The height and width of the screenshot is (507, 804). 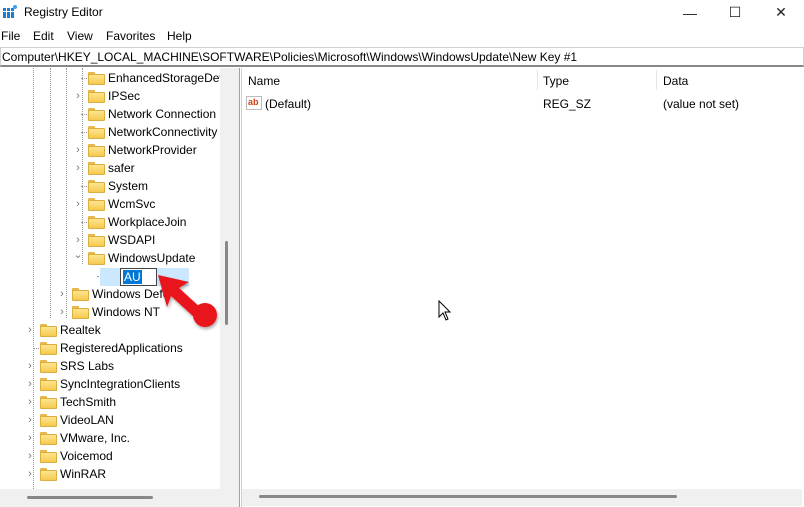 What do you see at coordinates (132, 277) in the screenshot?
I see `rename-input-text: AU` at bounding box center [132, 277].